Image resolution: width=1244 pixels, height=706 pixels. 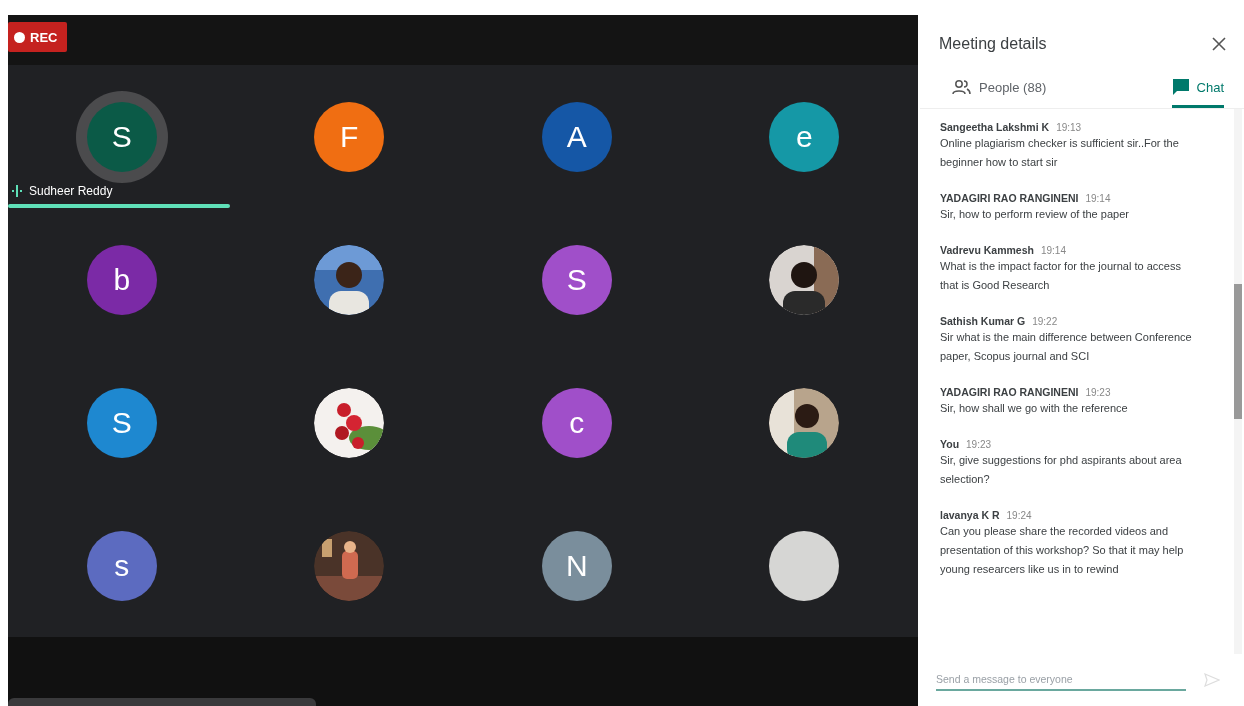 What do you see at coordinates (1212, 680) in the screenshot?
I see `send-icon` at bounding box center [1212, 680].